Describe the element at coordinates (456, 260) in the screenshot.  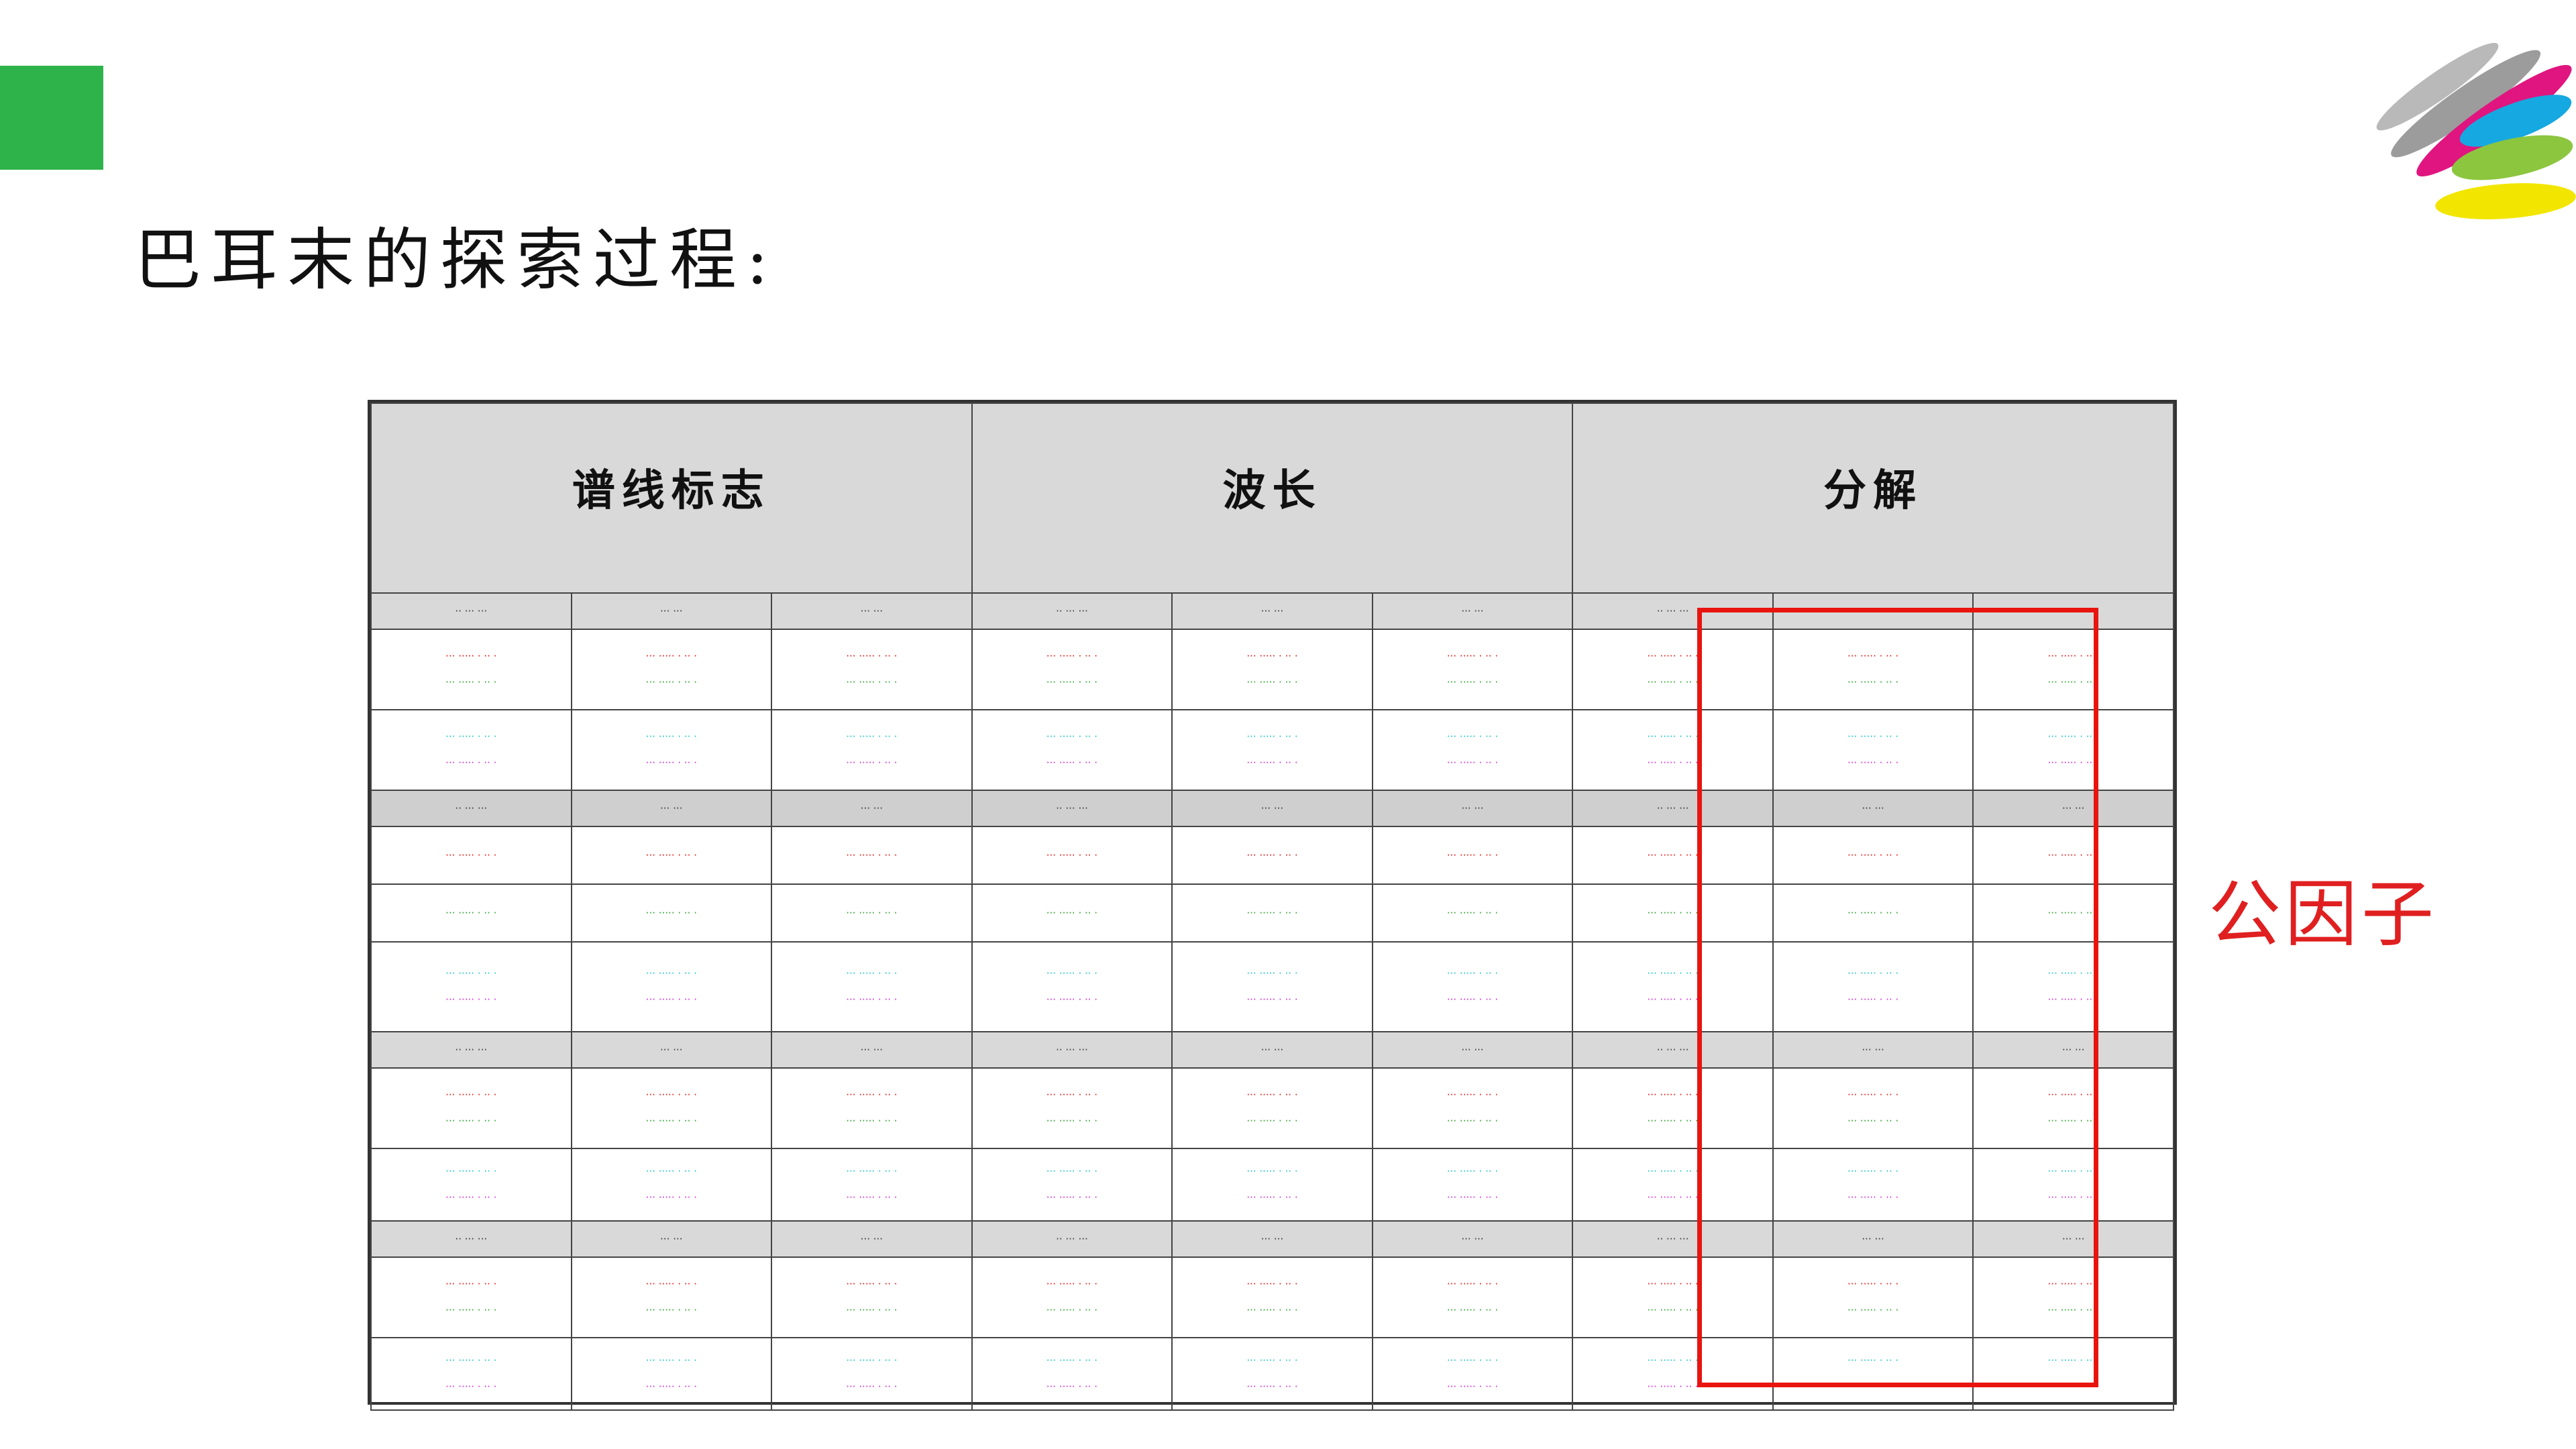
I see `slide-title: 巴耳末的探索过程:` at that location.